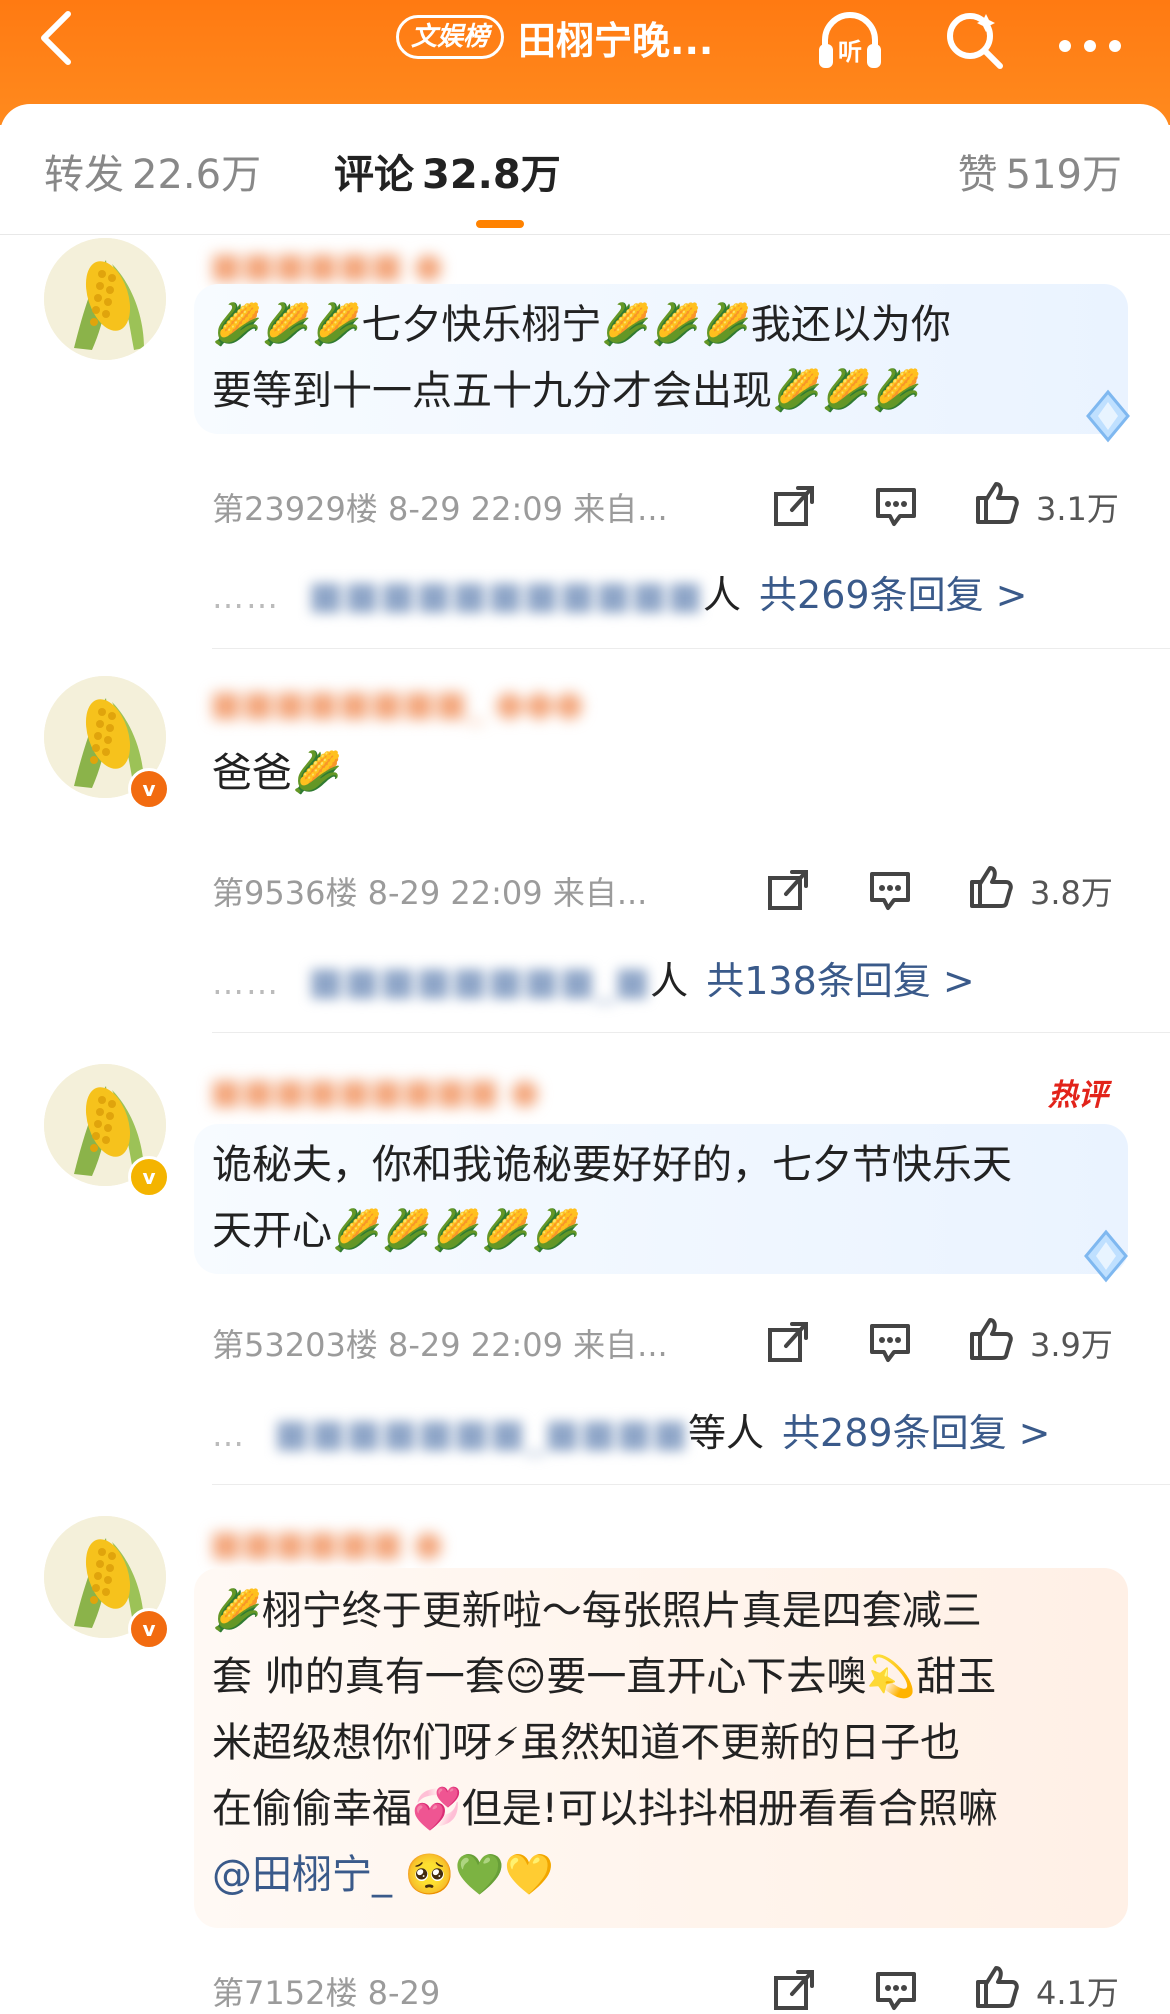 This screenshot has width=1170, height=2014. I want to click on search-icon, so click(975, 41).